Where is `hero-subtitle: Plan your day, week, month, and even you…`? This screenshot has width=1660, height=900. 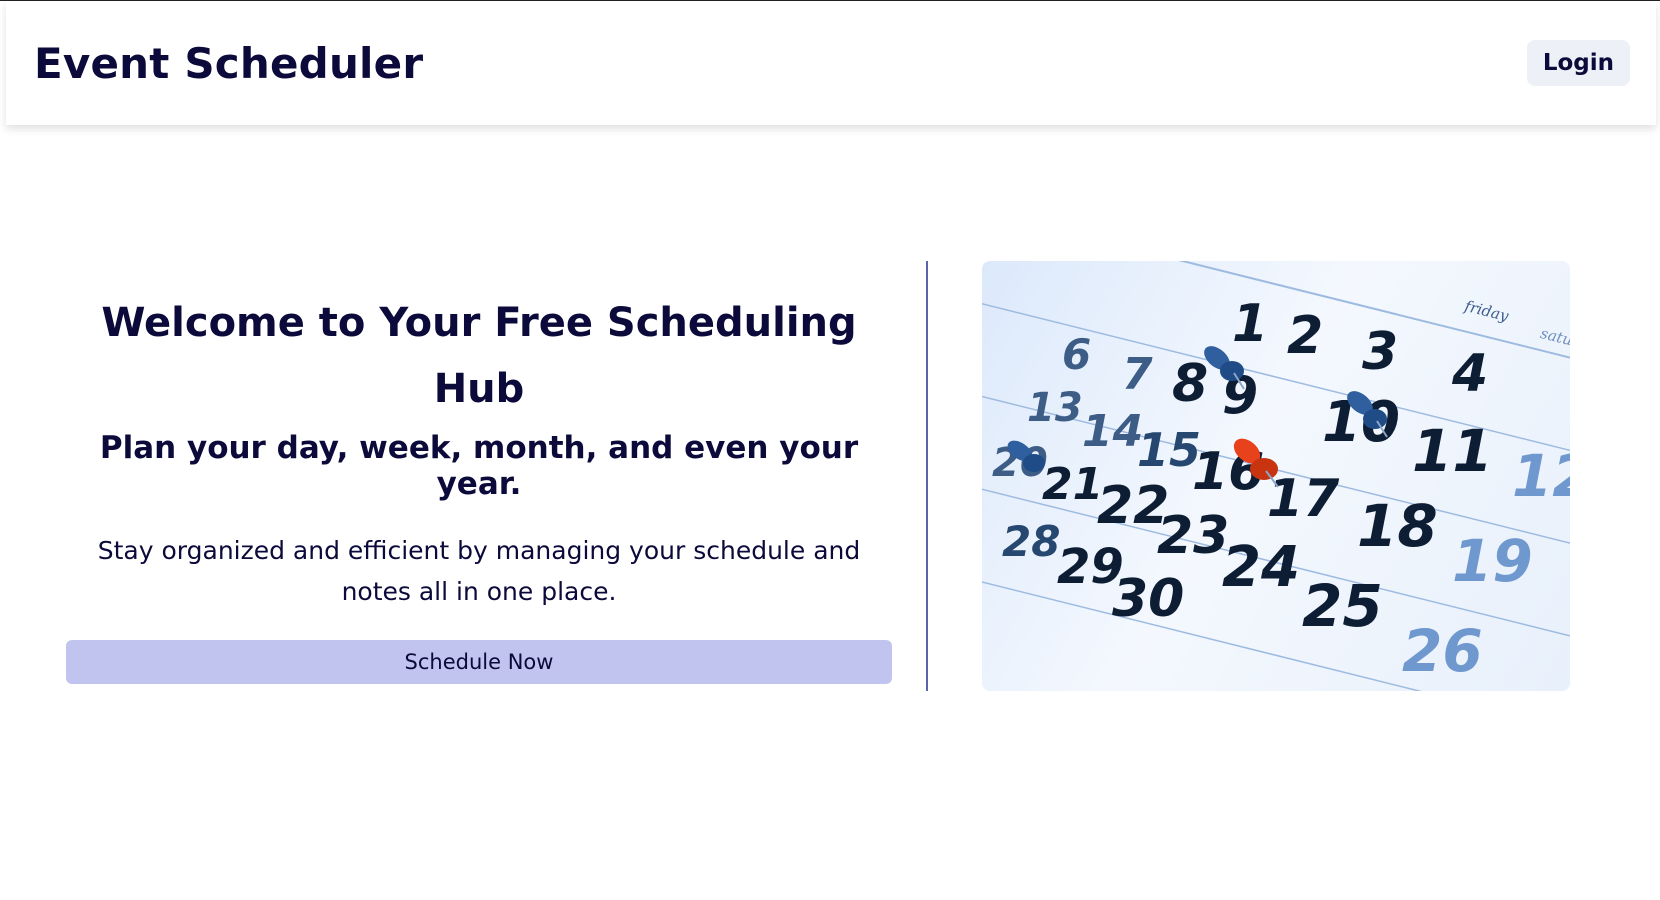
hero-subtitle: Plan your day, week, month, and even you… is located at coordinates (479, 466).